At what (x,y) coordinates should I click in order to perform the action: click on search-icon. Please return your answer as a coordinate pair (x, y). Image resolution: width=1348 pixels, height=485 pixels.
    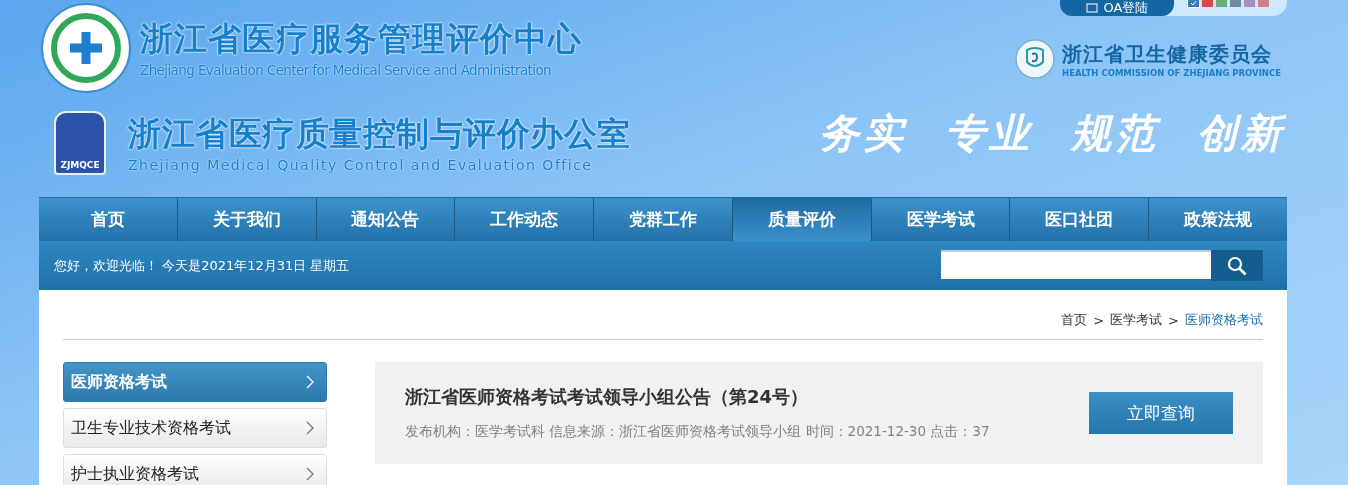
    Looking at the image, I should click on (1237, 265).